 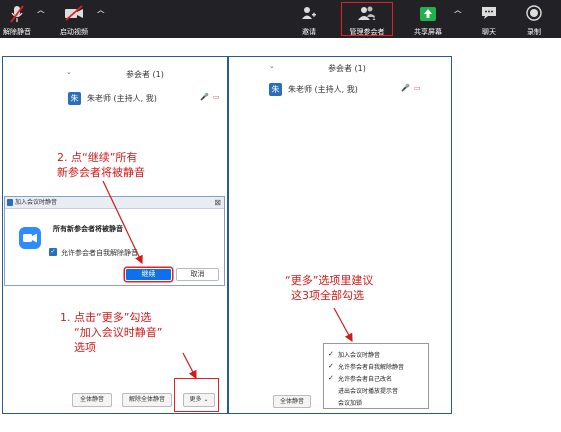 I want to click on annotation-line: 这3项全部勾选, so click(x=327, y=295).